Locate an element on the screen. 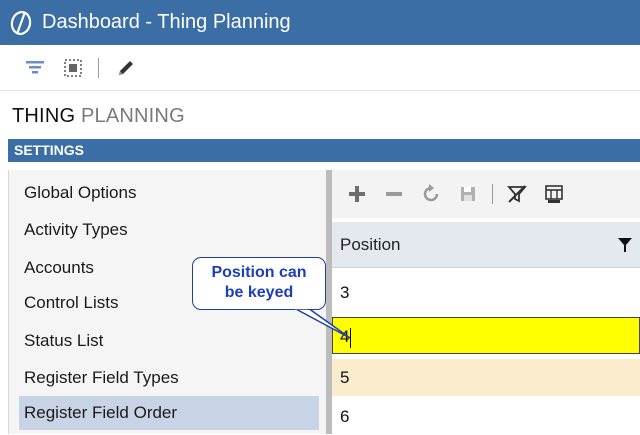  settings-item-status-list: Status List is located at coordinates (169, 341).